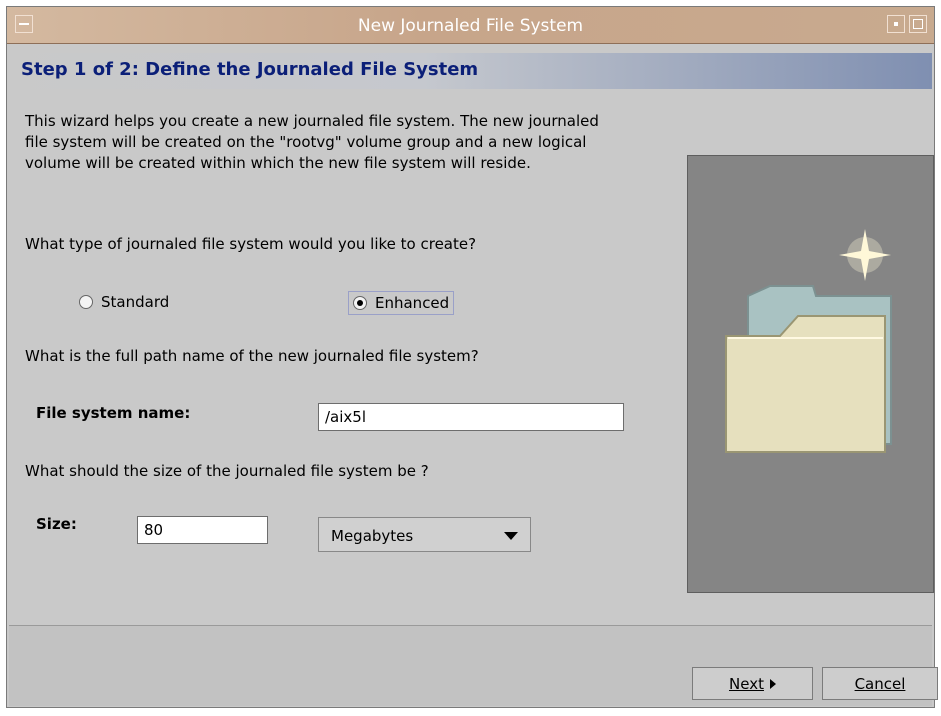  I want to click on radio-standard-circle, so click(86, 302).